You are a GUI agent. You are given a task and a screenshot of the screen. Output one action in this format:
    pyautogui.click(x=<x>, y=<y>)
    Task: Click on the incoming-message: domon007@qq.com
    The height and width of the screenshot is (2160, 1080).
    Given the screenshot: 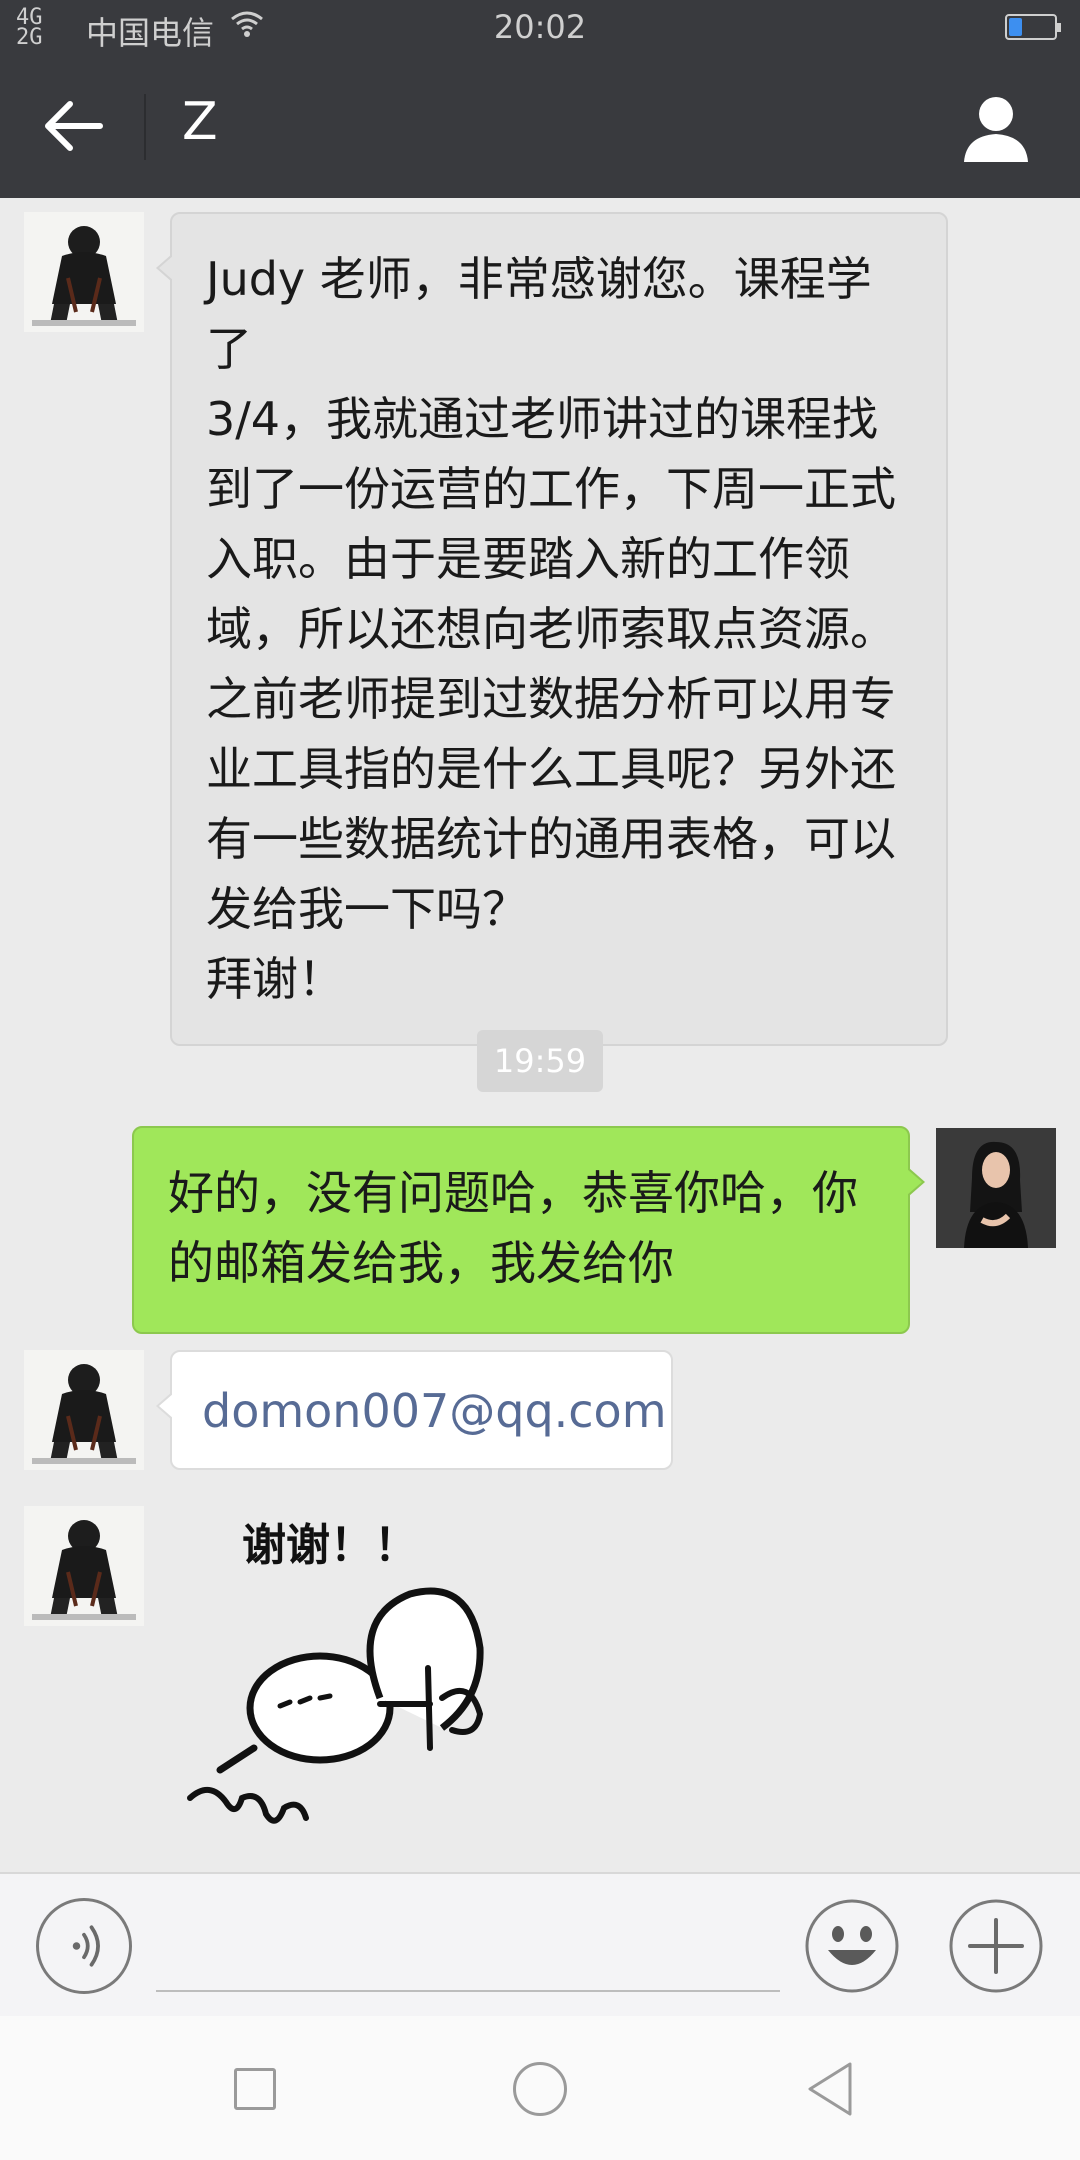 What is the action you would take?
    pyautogui.click(x=414, y=1410)
    